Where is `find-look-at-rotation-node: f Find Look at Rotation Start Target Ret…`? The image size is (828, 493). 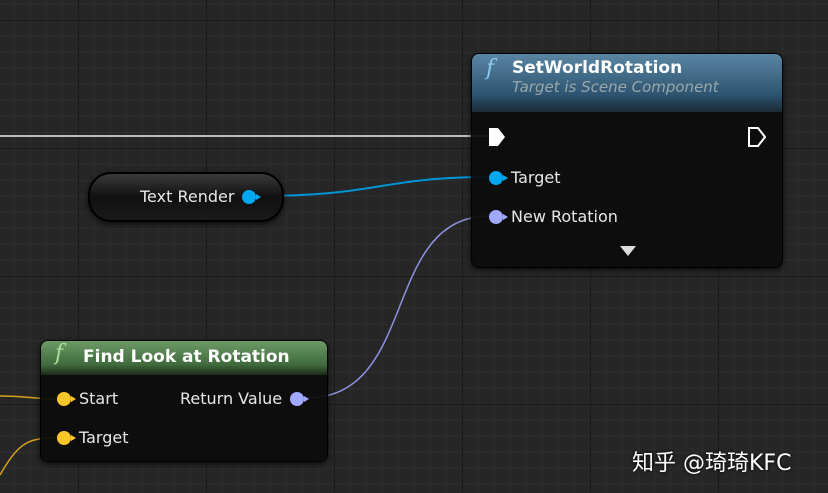 find-look-at-rotation-node: f Find Look at Rotation Start Target Ret… is located at coordinates (184, 401).